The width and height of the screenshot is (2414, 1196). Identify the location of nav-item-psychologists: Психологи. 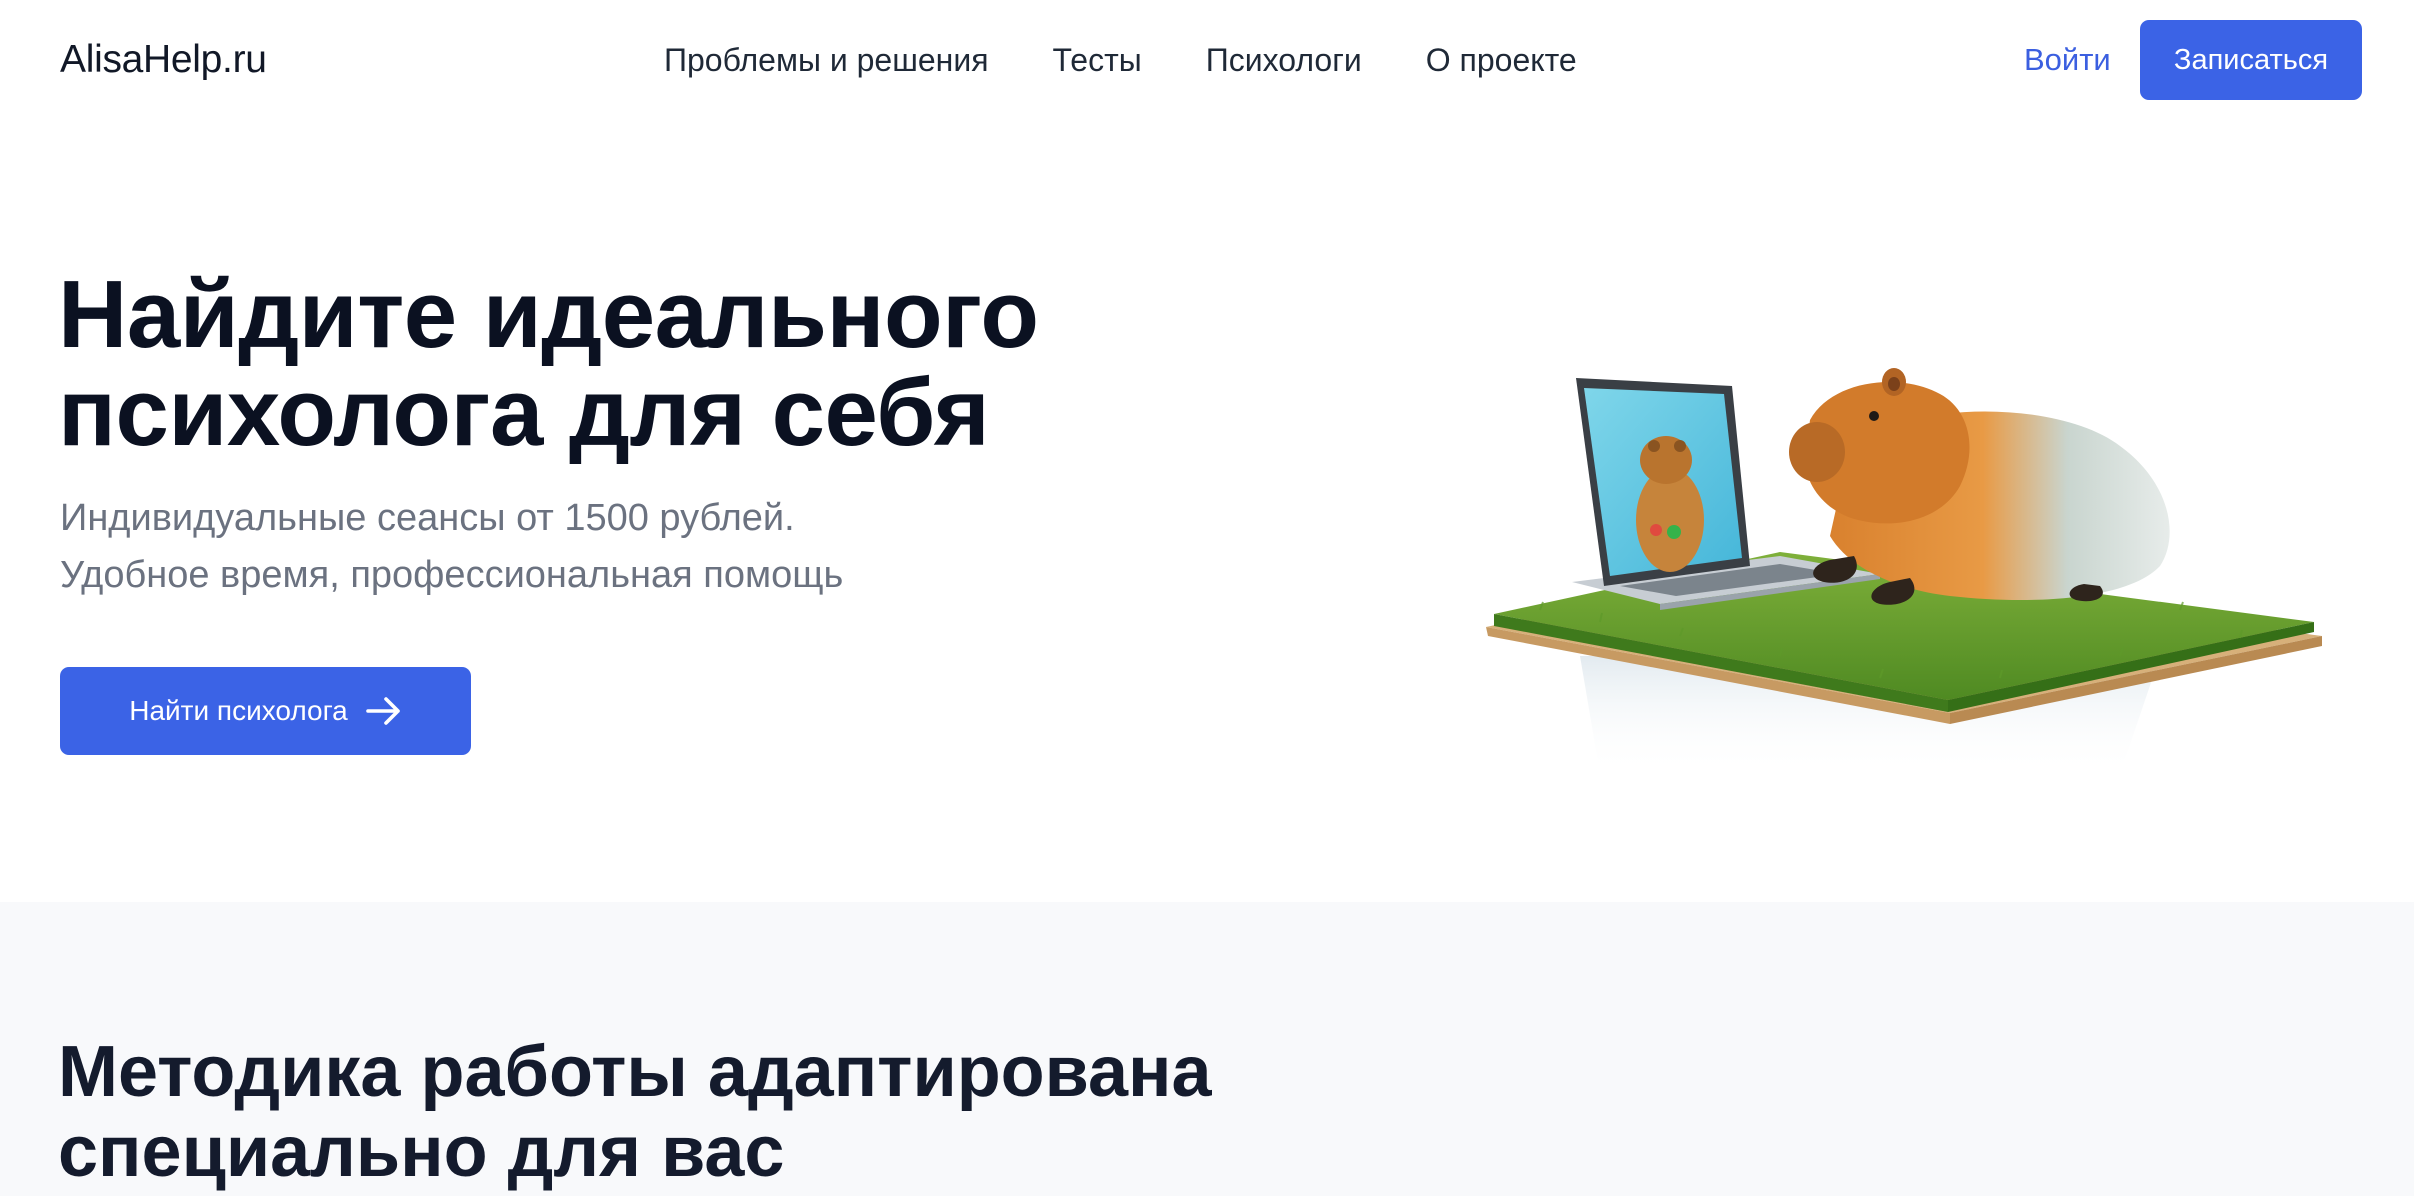
(1284, 60).